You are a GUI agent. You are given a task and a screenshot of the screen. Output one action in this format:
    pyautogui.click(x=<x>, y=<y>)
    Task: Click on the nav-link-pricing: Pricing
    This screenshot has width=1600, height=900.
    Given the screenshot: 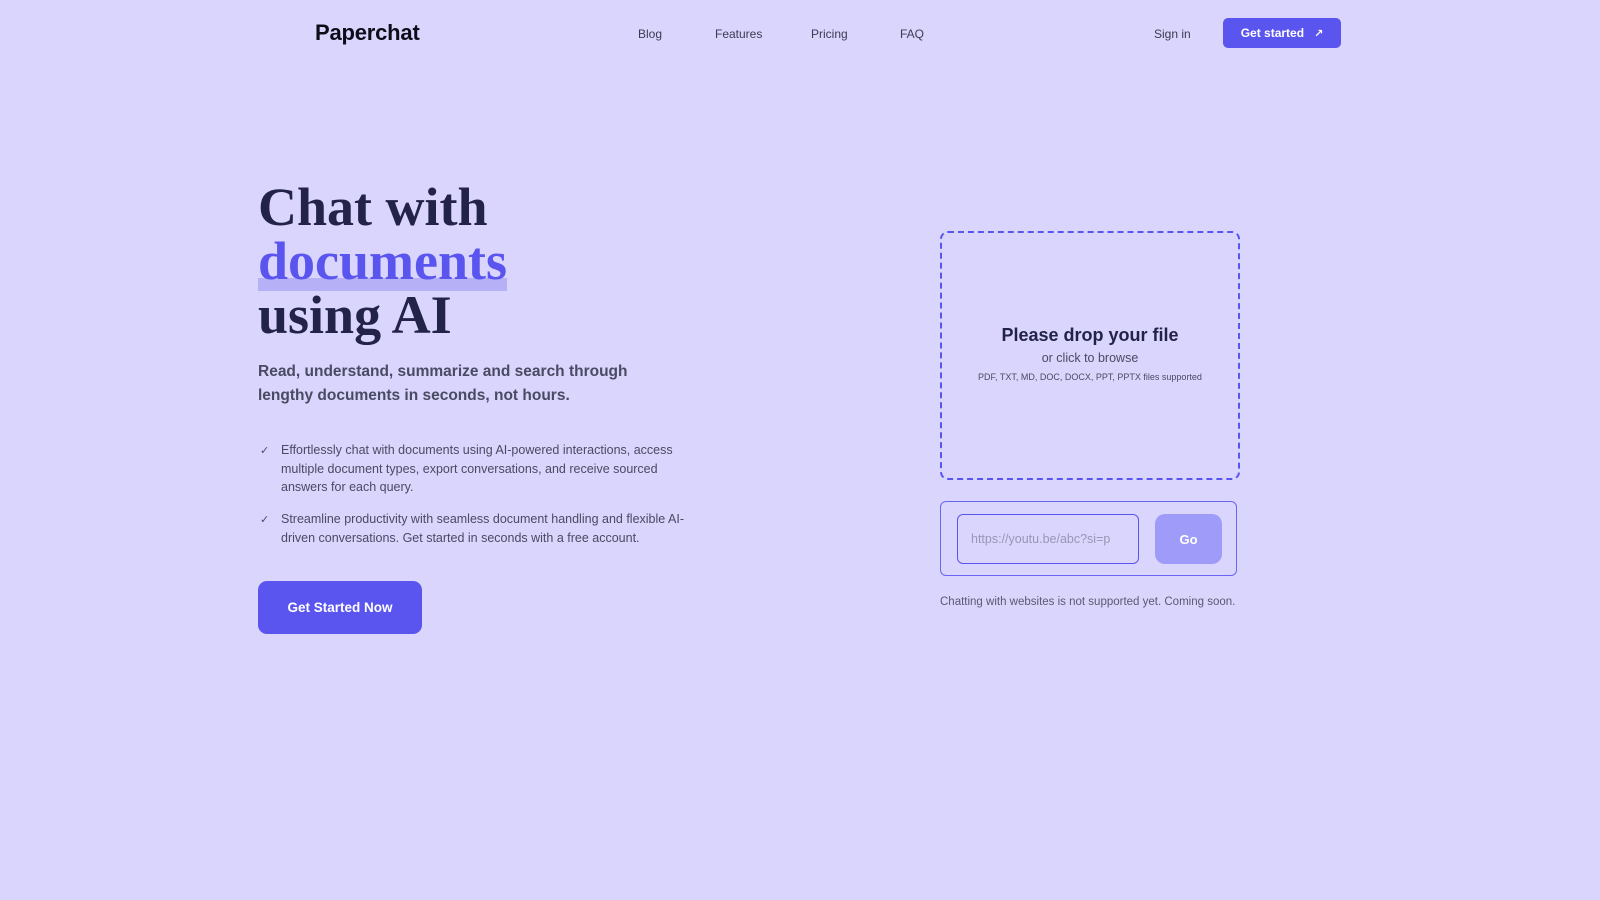 What is the action you would take?
    pyautogui.click(x=829, y=34)
    